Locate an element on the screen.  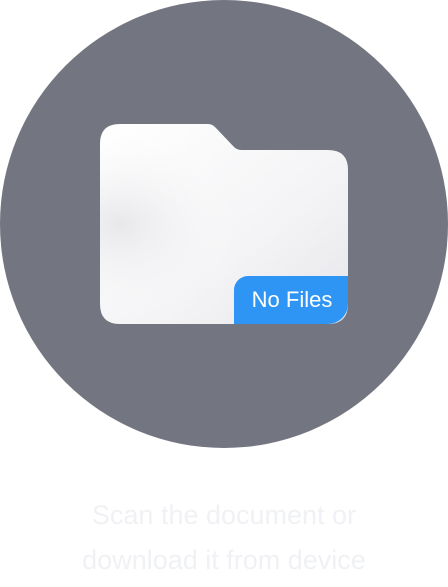
hint-line-2: download it from device is located at coordinates (224, 560).